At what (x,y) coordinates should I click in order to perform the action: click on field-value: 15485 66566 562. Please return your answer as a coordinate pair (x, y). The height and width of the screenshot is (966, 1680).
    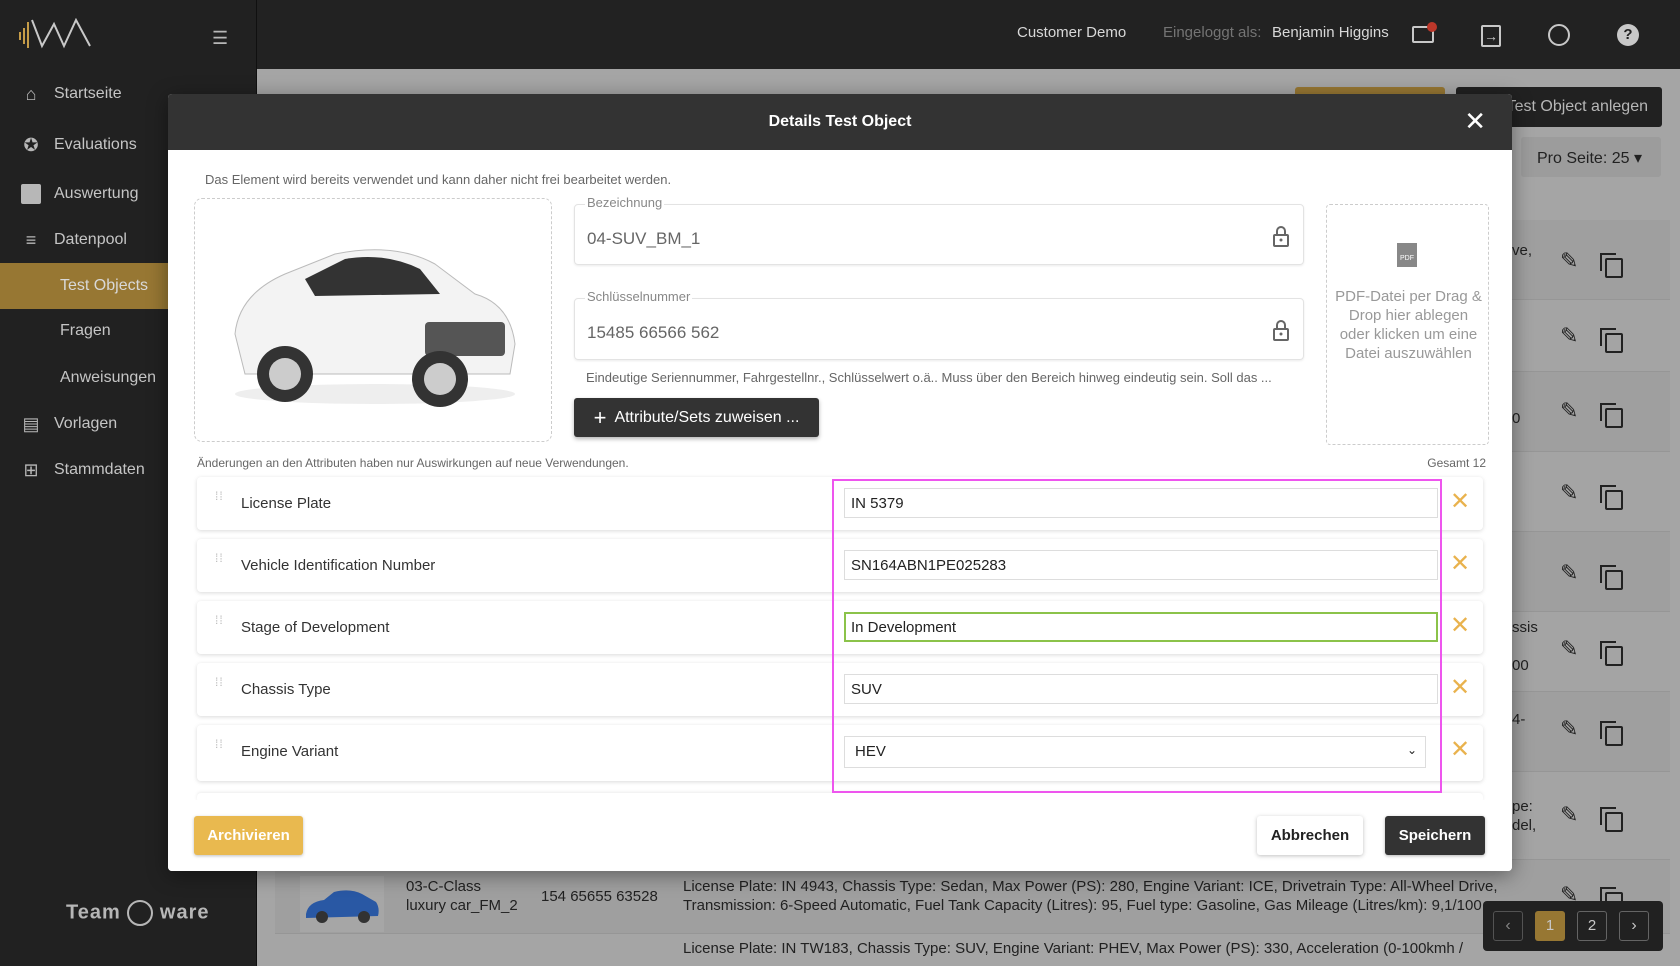
    Looking at the image, I should click on (653, 332).